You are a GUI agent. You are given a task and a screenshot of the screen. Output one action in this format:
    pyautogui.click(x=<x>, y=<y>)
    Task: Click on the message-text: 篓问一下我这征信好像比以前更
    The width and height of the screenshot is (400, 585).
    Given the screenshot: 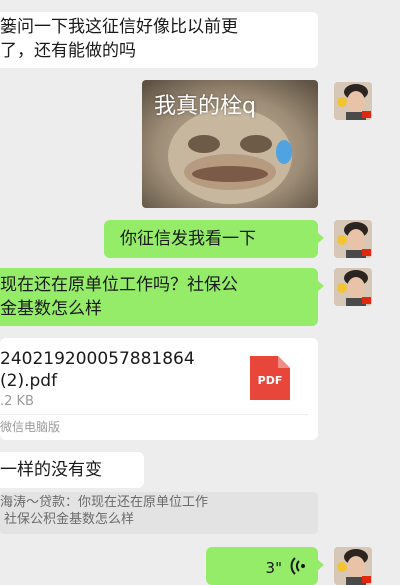 What is the action you would take?
    pyautogui.click(x=119, y=27)
    